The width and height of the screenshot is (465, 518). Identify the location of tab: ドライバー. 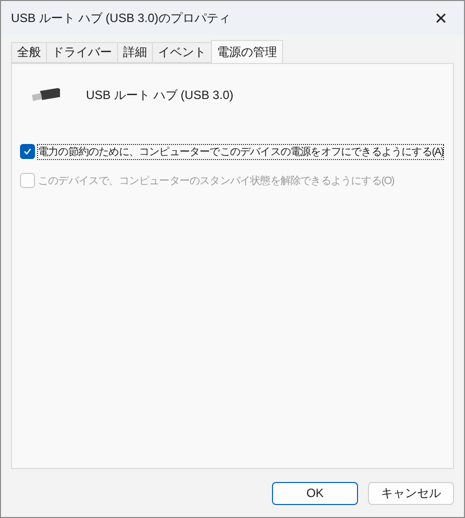
(82, 52).